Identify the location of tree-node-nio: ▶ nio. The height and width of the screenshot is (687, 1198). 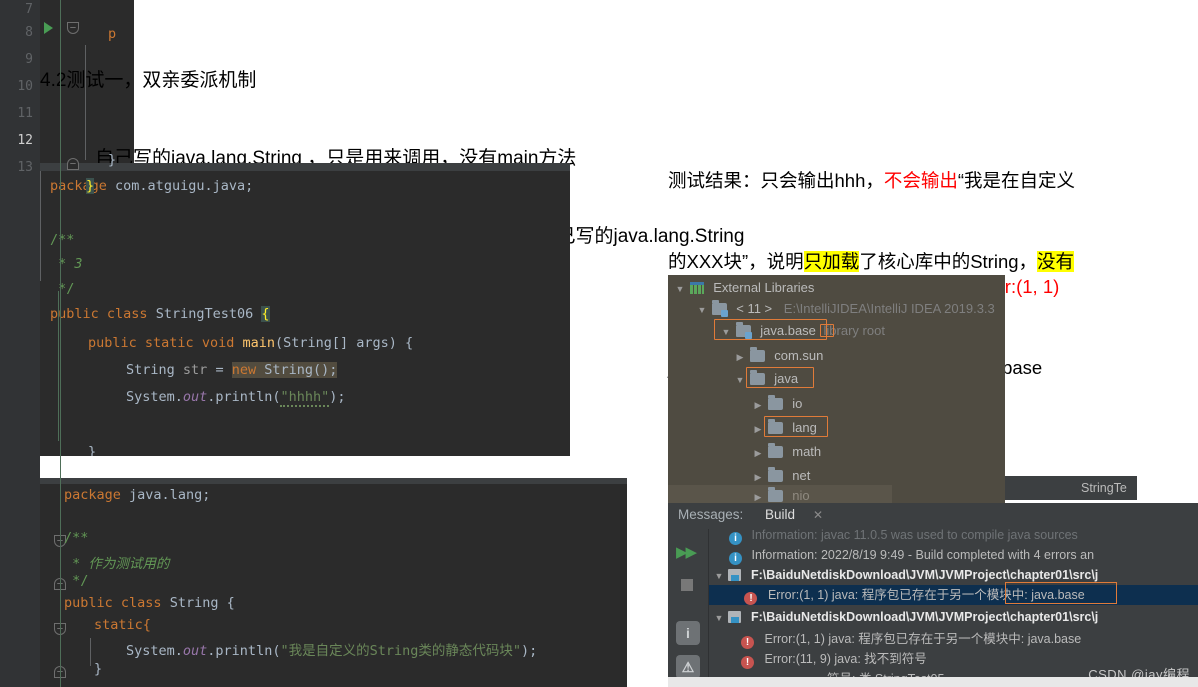
(781, 494).